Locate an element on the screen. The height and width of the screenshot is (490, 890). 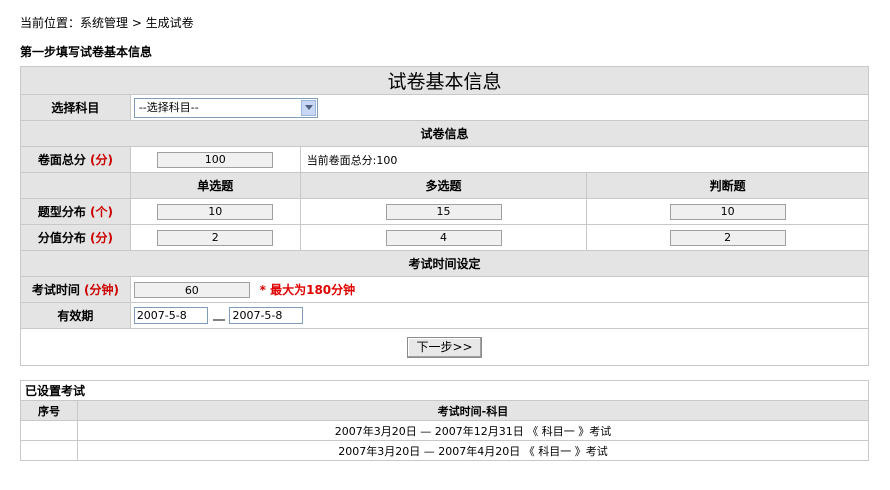
multi-choice-score-field is located at coordinates (443, 237).